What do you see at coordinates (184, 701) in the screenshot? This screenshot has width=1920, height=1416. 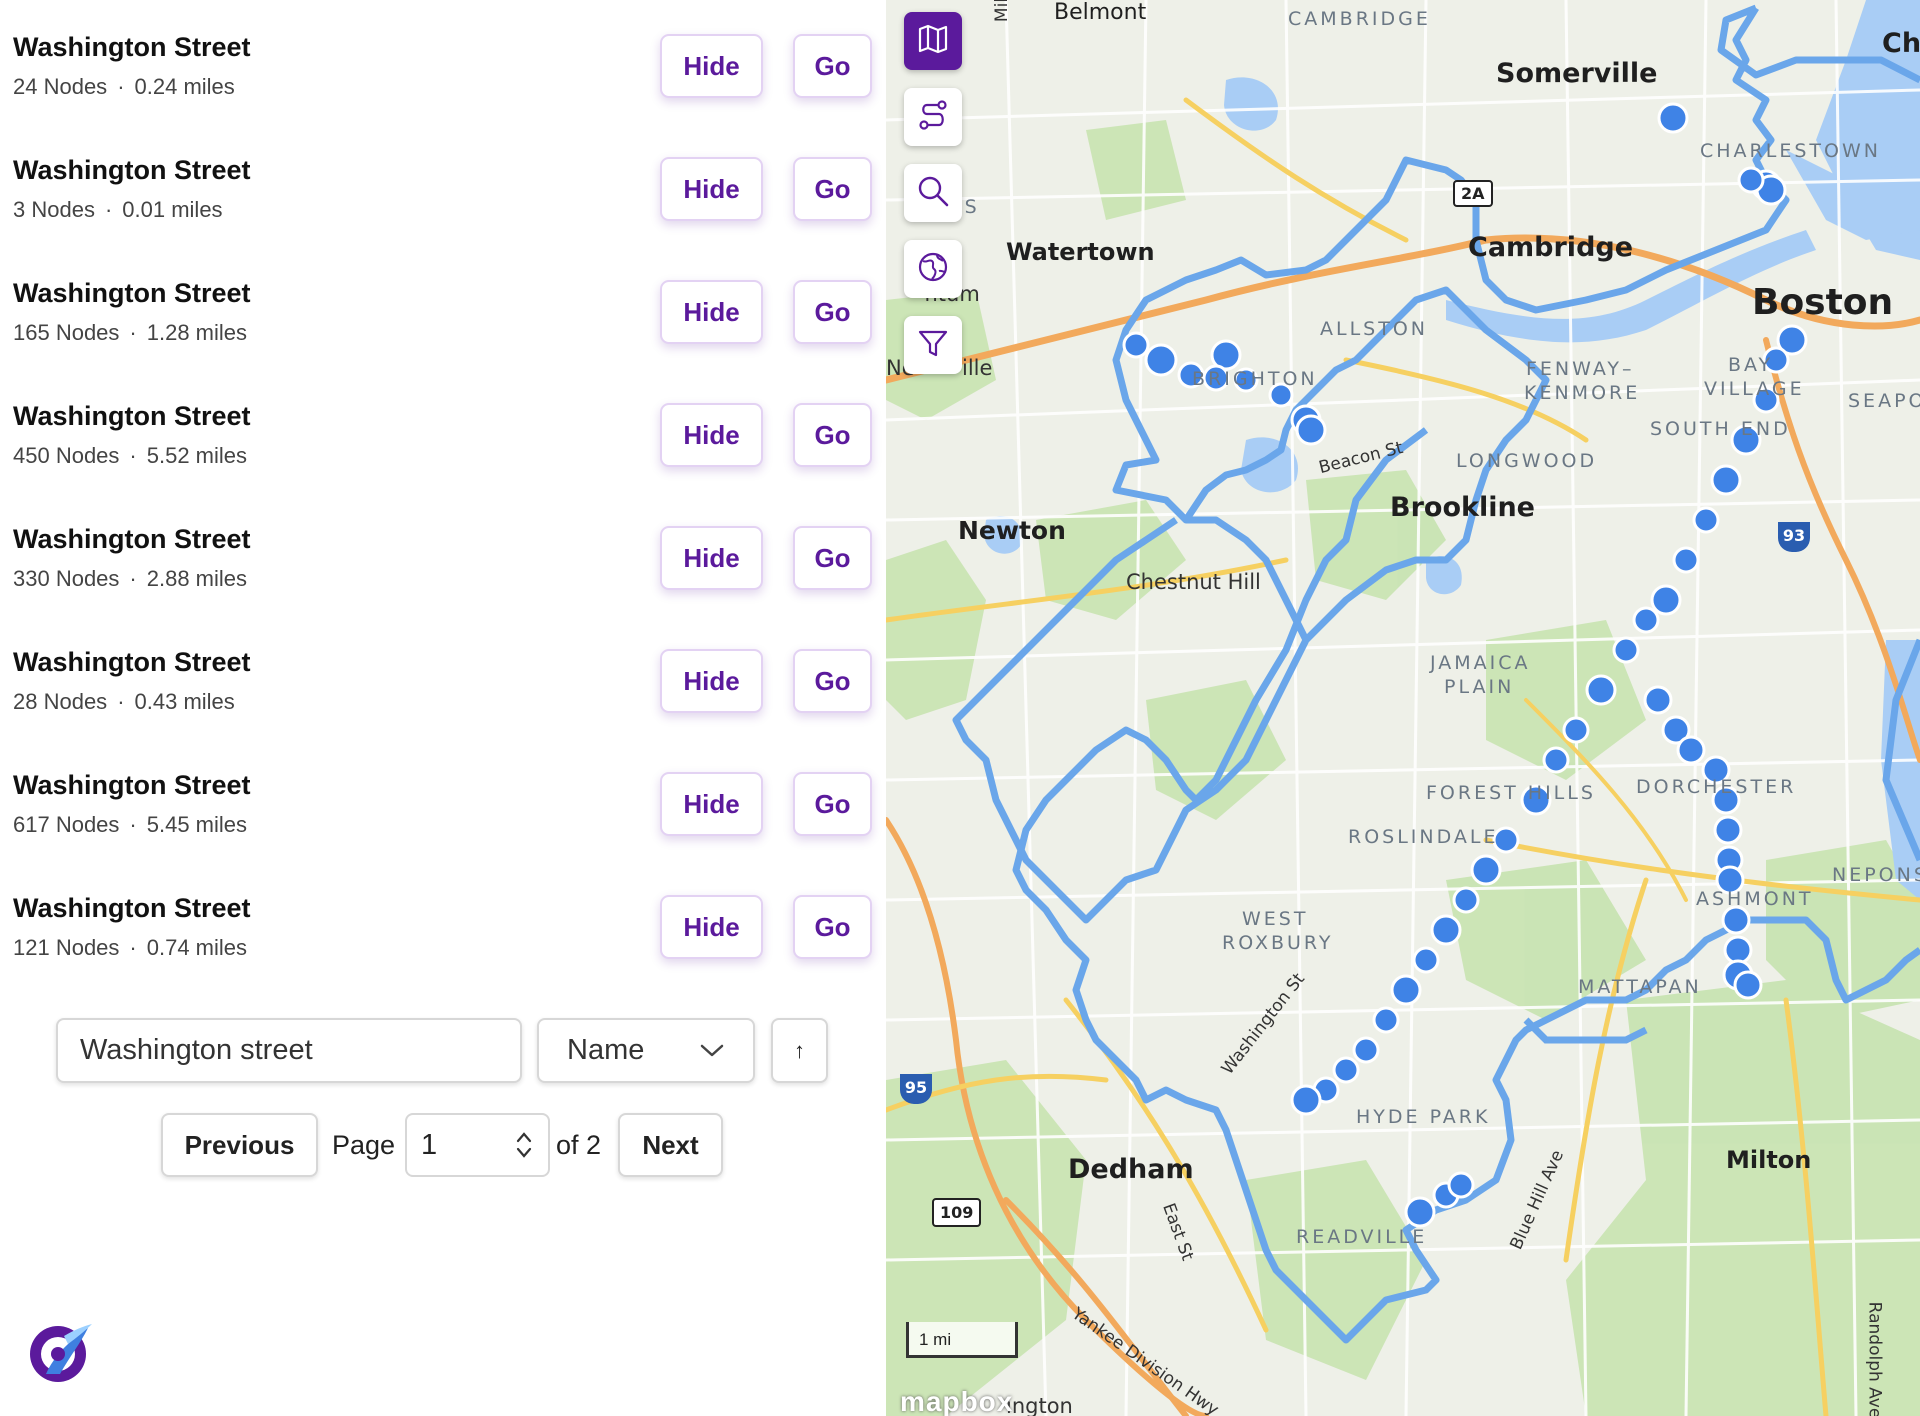 I see `route-distance: 0.43 miles` at bounding box center [184, 701].